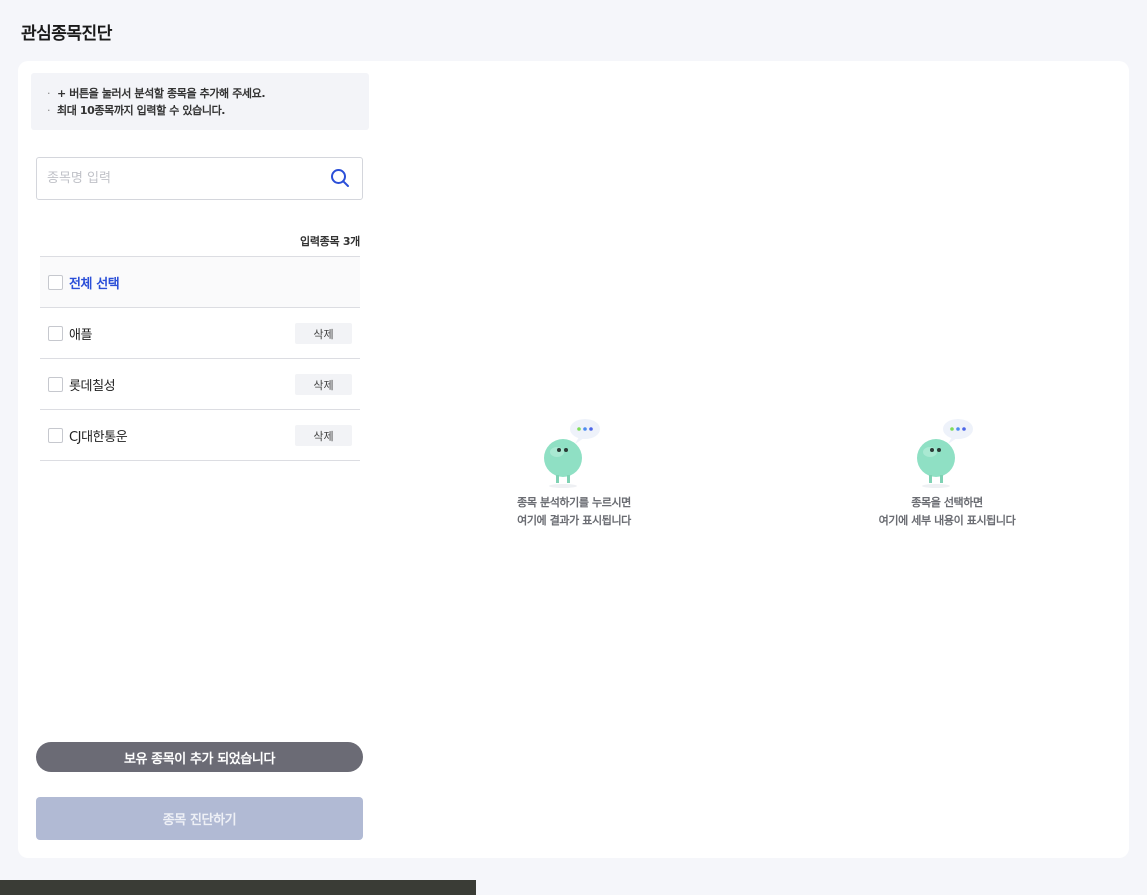 Image resolution: width=1147 pixels, height=895 pixels. Describe the element at coordinates (199, 818) in the screenshot. I see `diagnose-button: 종목 진단하기` at that location.